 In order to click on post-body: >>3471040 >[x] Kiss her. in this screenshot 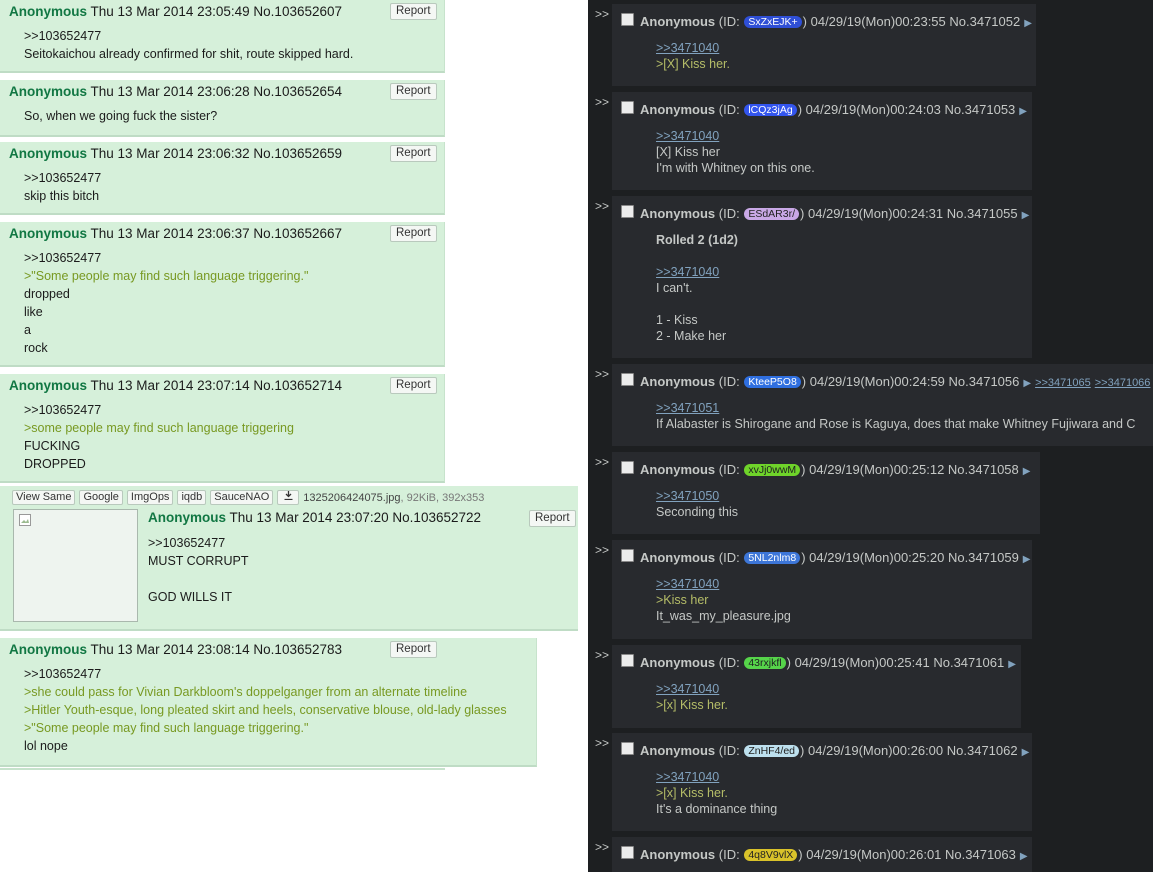, I will do `click(692, 697)`.